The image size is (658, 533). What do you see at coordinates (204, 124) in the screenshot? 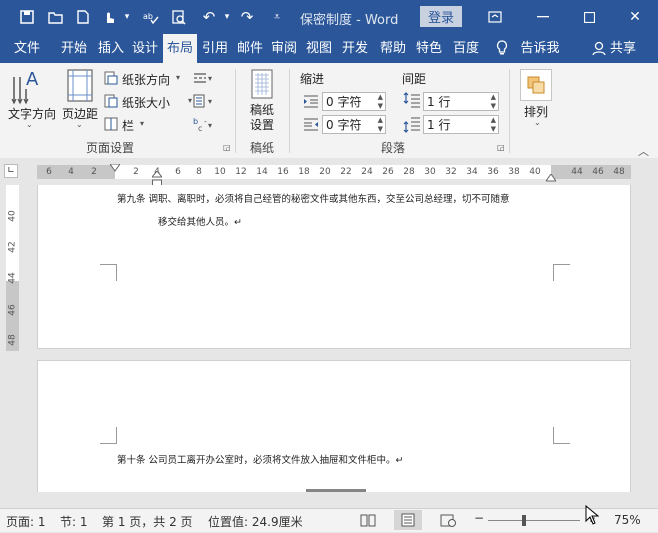
I see `hyphenation-icon: b c - ▾` at bounding box center [204, 124].